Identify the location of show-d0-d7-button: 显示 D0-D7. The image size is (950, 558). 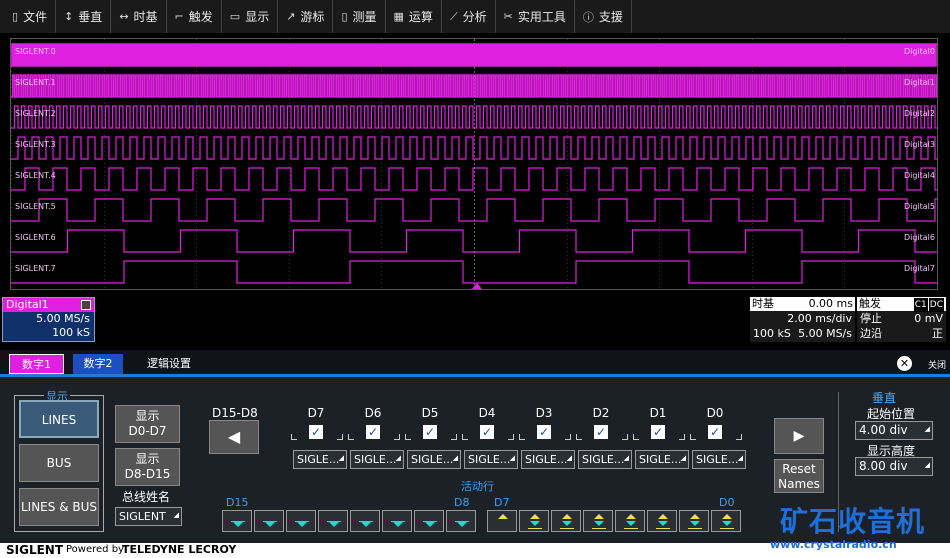
(147, 424).